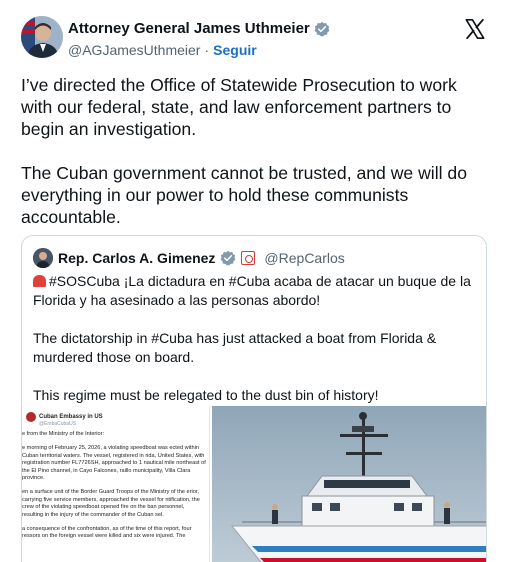  Describe the element at coordinates (58, 424) in the screenshot. I see `statement-handle: @EmbaCubaUS` at that location.